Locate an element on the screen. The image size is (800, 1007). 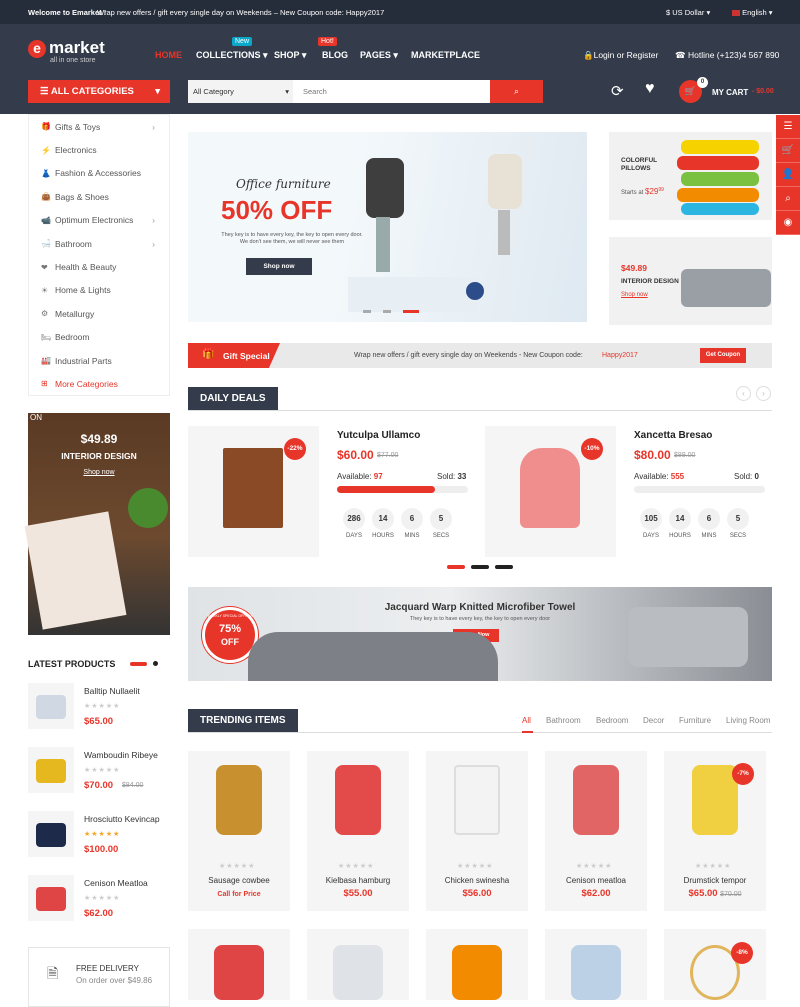
product-thumbnail is located at coordinates (51, 899).